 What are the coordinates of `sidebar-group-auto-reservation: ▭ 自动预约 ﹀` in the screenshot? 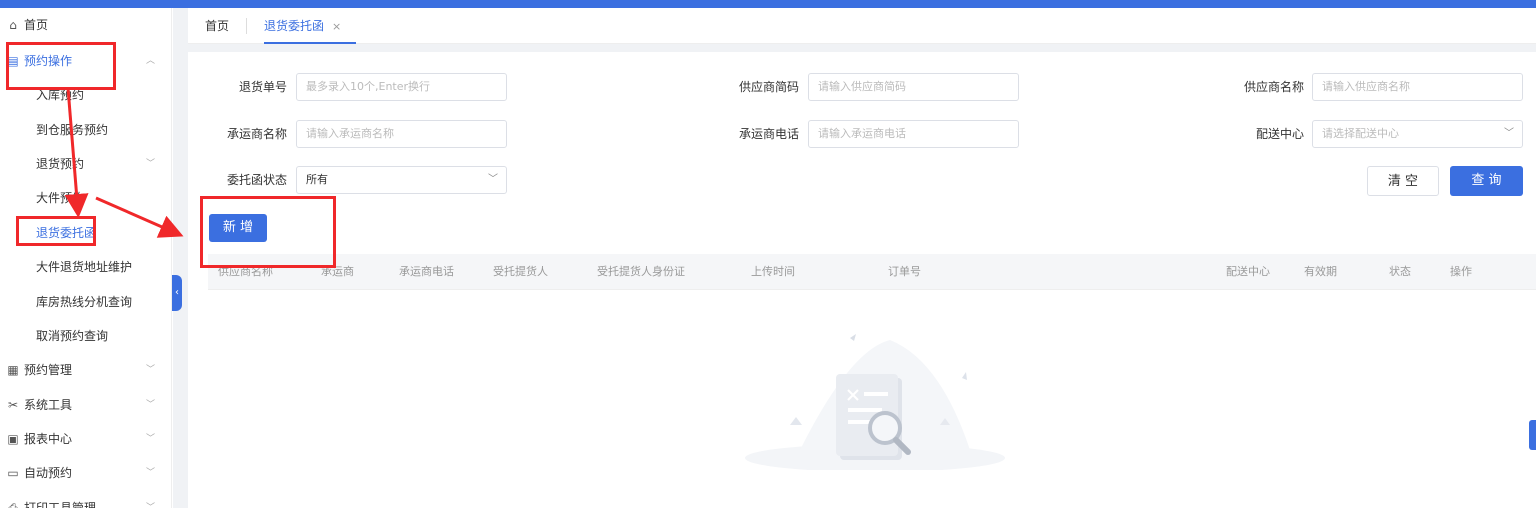 It's located at (86, 473).